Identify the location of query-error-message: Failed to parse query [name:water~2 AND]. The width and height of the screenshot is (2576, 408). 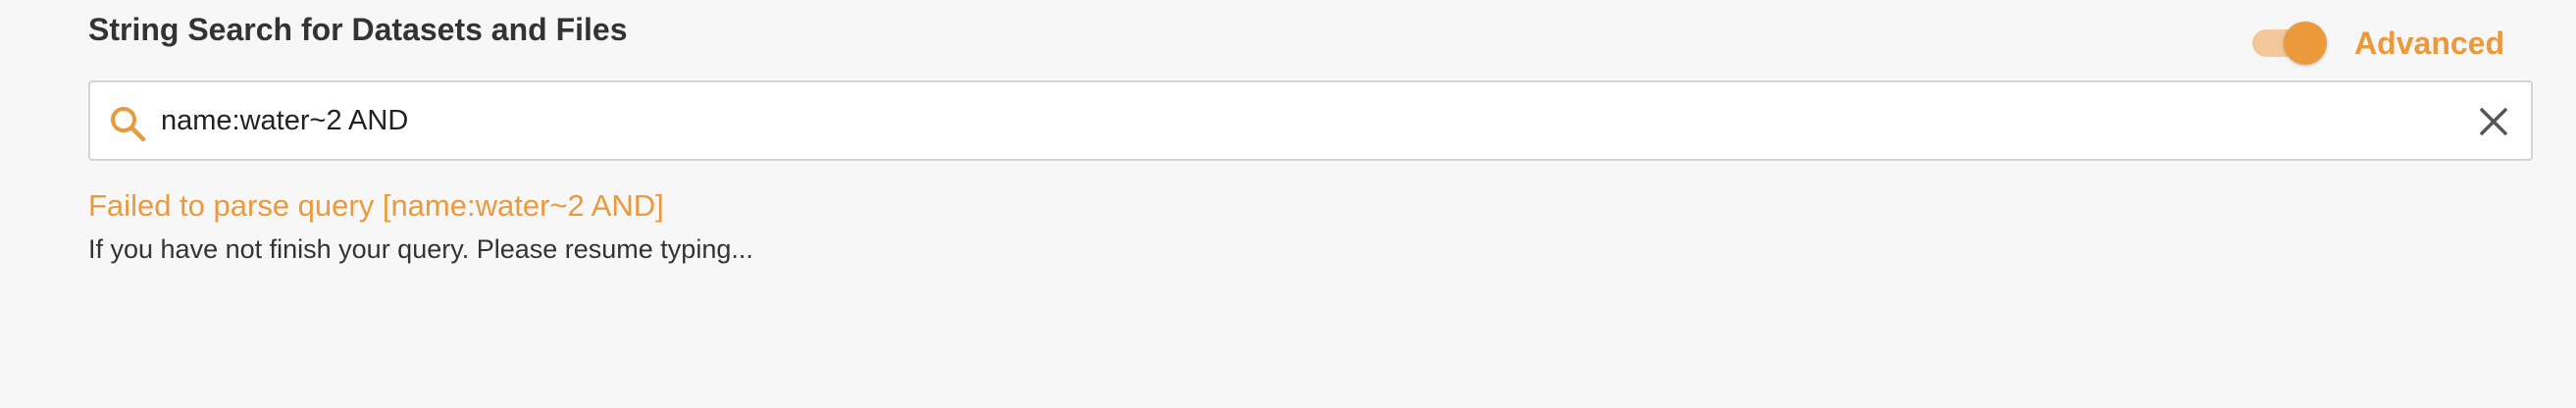
(376, 205).